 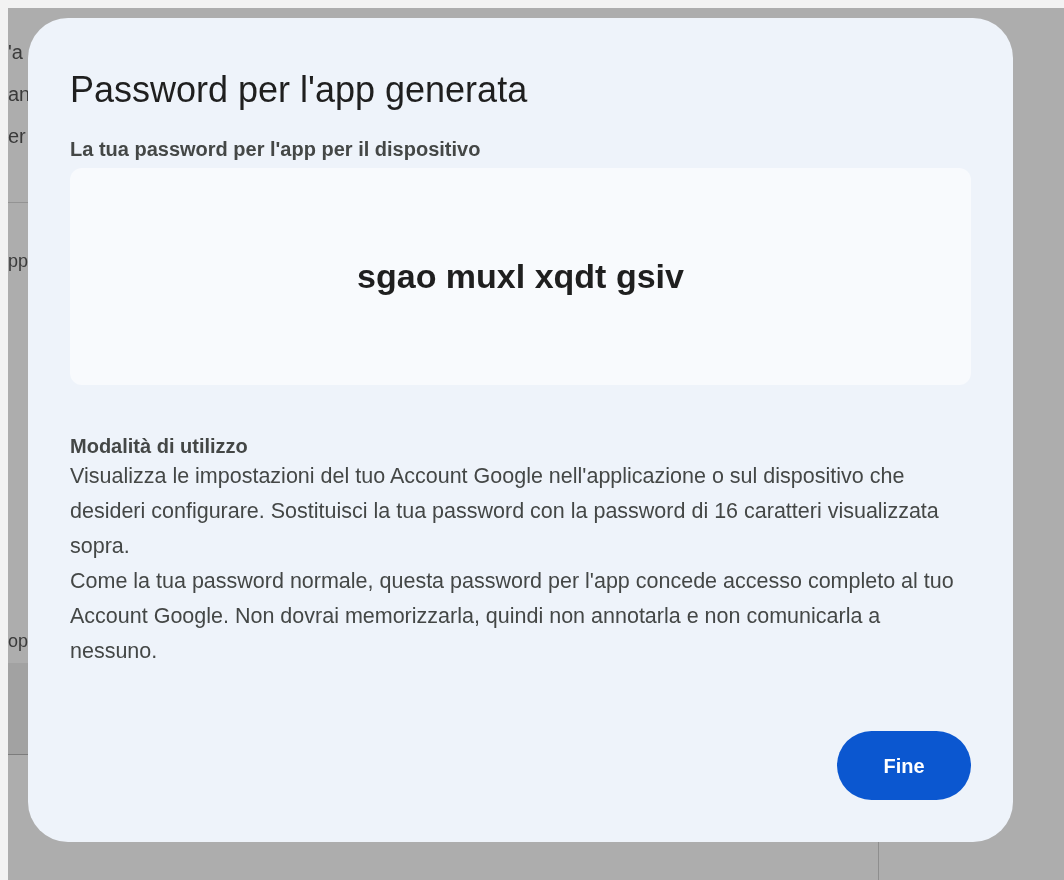 What do you see at coordinates (275, 149) in the screenshot?
I see `password-label: La tua password per l'app per il dispositivo` at bounding box center [275, 149].